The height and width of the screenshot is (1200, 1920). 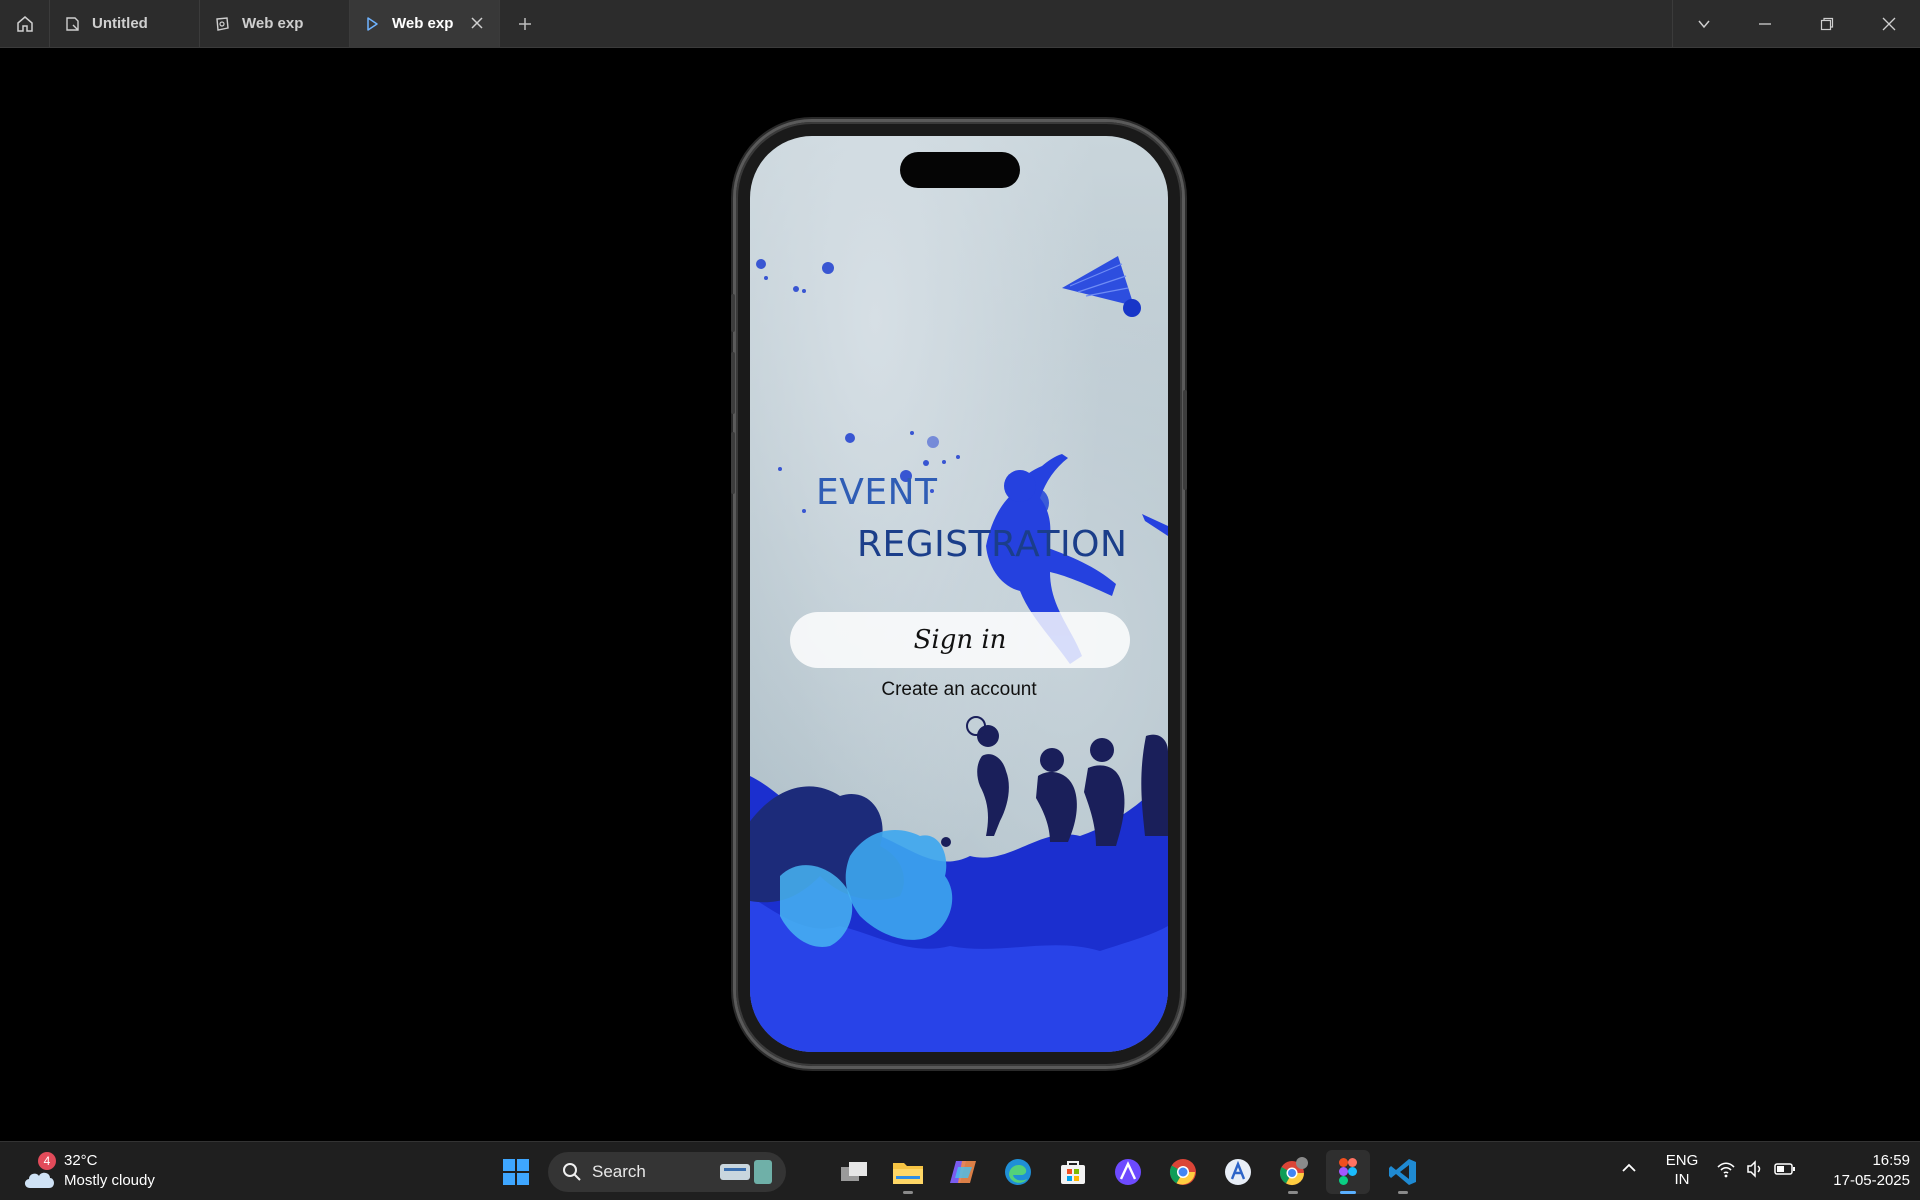 I want to click on sign-in-button: Sign in, so click(x=960, y=640).